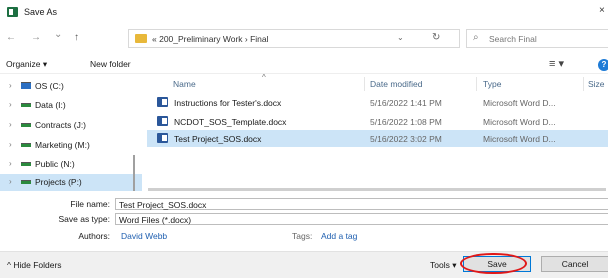  Describe the element at coordinates (294, 38) in the screenshot. I see `address-bar: « 200_Preliminary Work › Final ⌄ ↻` at that location.